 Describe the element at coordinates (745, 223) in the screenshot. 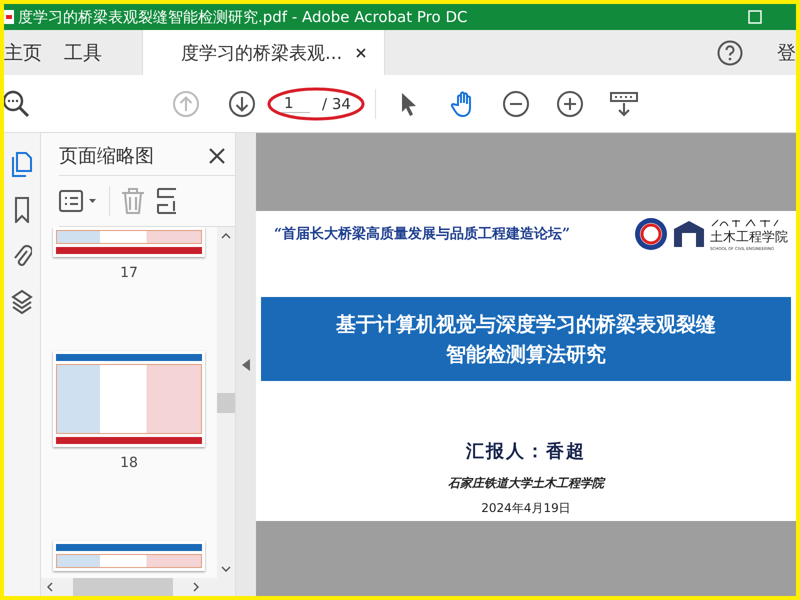

I see `calligraphy-drawing` at that location.